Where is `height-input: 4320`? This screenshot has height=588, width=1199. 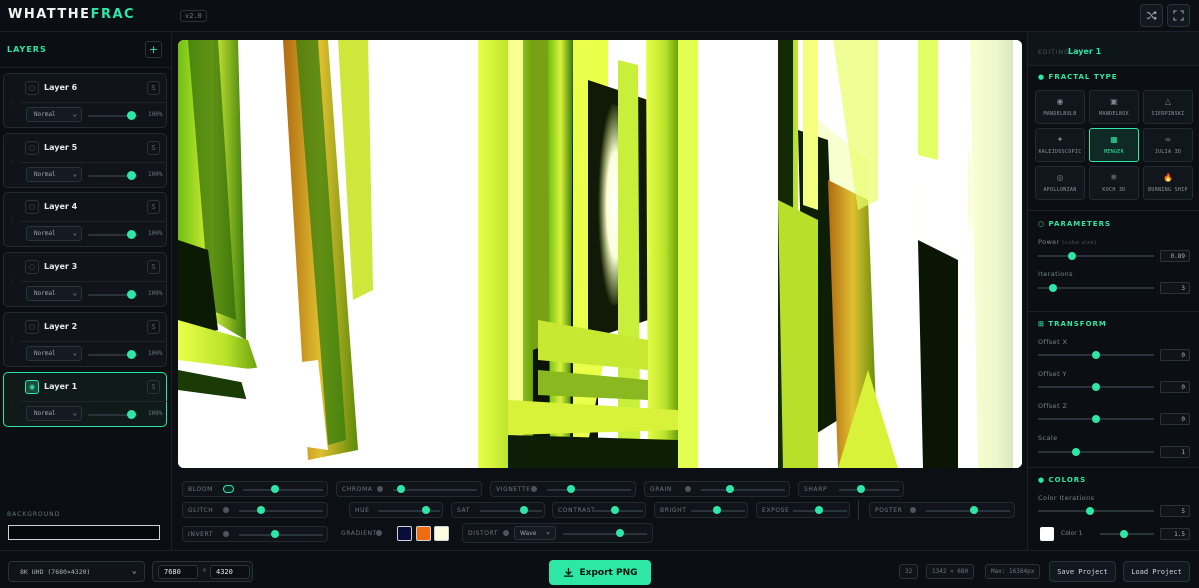 height-input: 4320 is located at coordinates (230, 572).